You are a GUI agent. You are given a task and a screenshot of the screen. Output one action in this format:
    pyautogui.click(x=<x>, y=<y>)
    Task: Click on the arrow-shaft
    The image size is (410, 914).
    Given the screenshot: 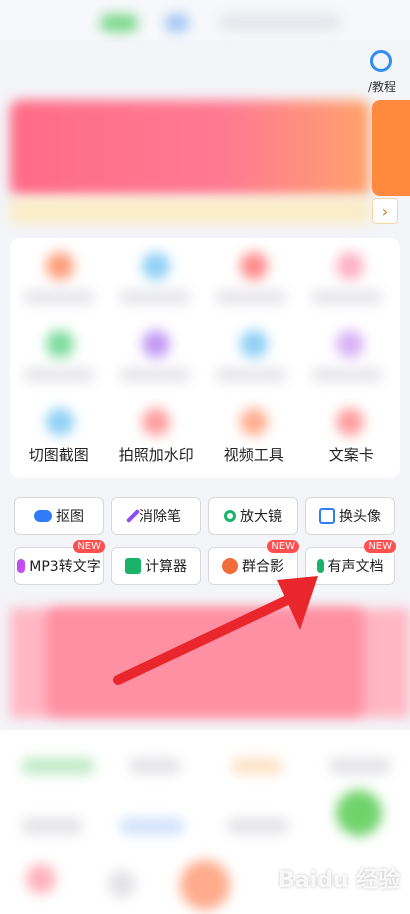 What is the action you would take?
    pyautogui.click(x=209, y=637)
    